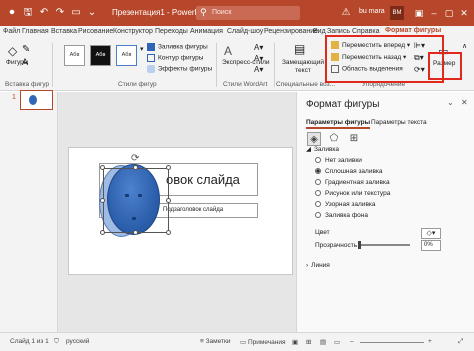 This screenshot has height=351, width=474. Describe the element at coordinates (445, 66) in the screenshot. I see `size-highlight` at that location.